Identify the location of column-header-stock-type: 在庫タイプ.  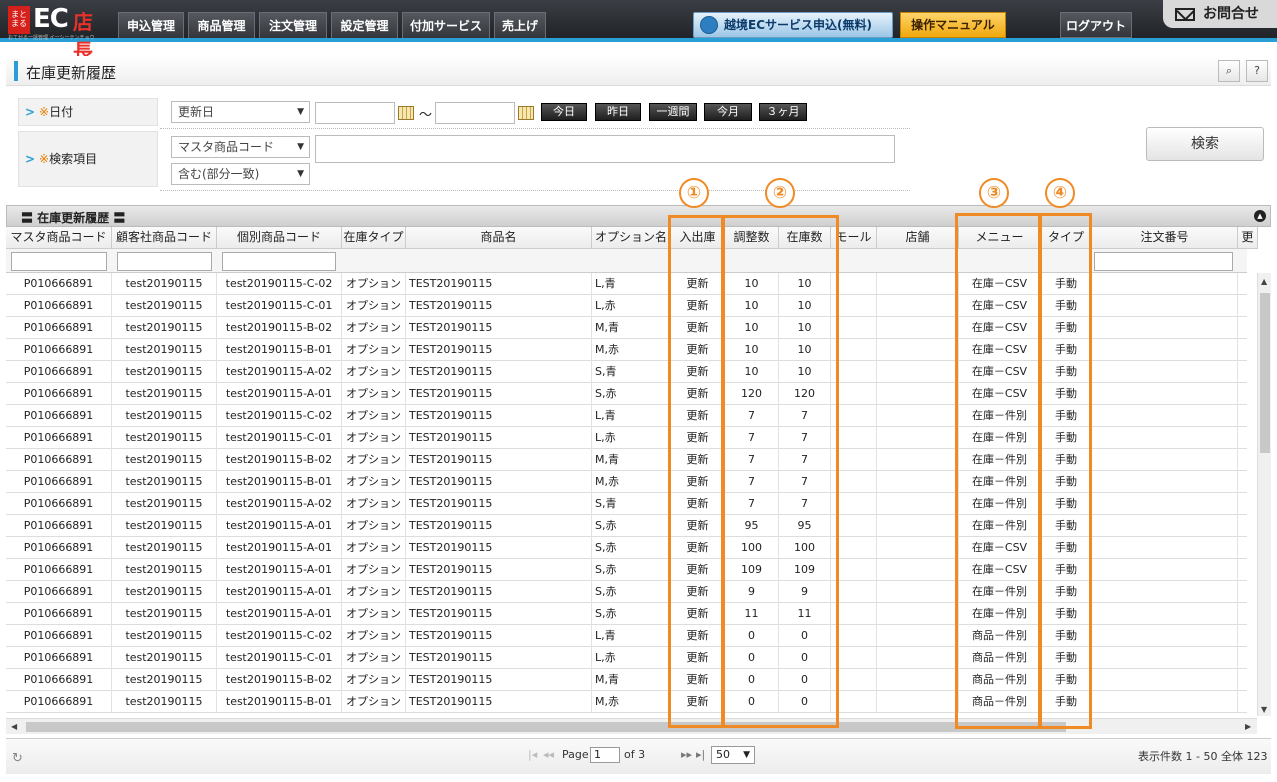
(374, 238).